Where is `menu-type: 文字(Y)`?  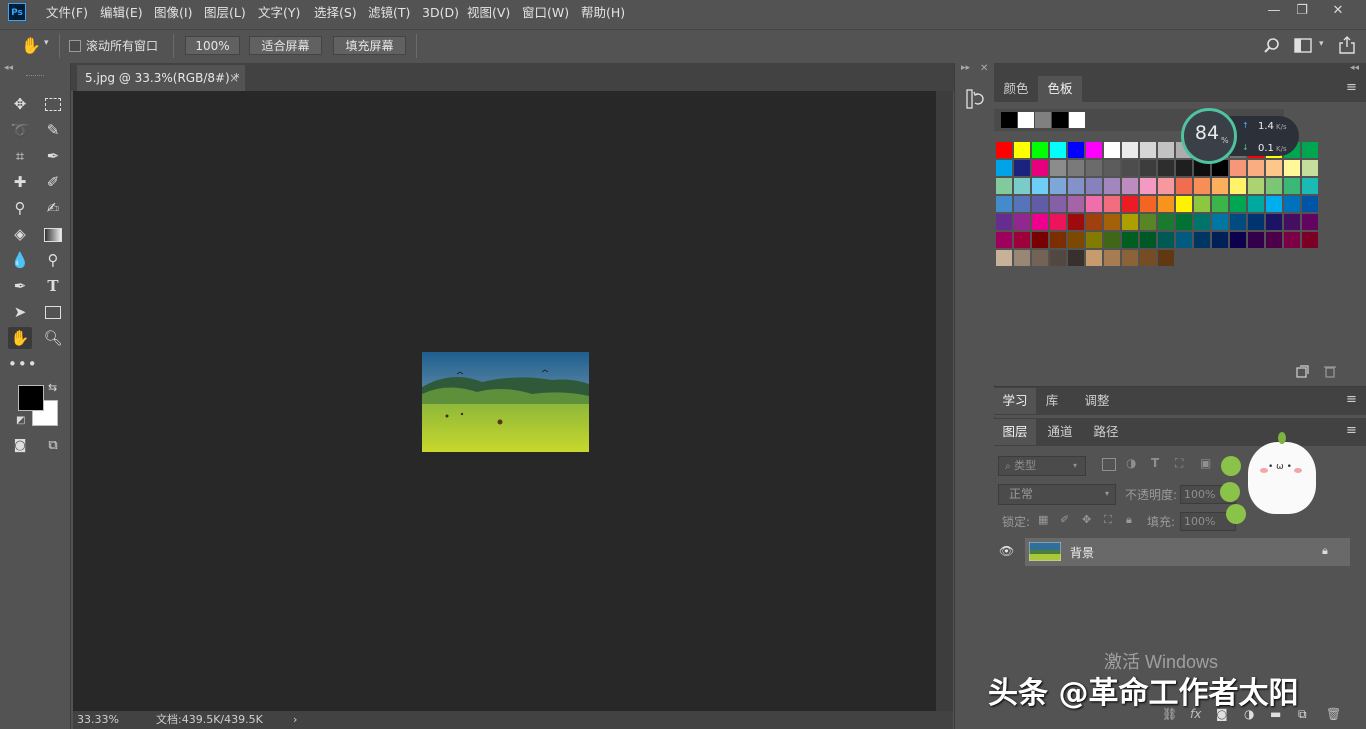 menu-type: 文字(Y) is located at coordinates (279, 13).